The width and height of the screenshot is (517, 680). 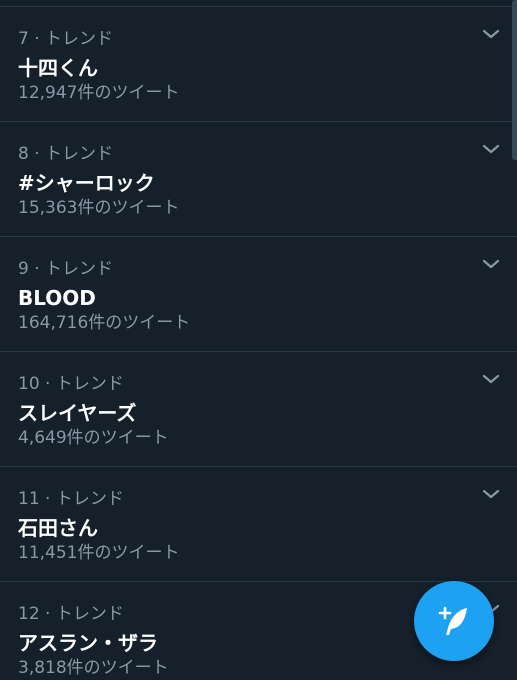 I want to click on trend-meta: 7 · トレンド, so click(x=66, y=39).